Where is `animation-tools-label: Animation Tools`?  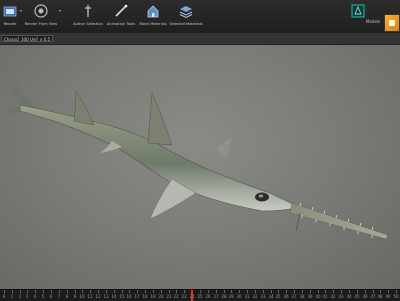
animation-tools-label: Animation Tools is located at coordinates (121, 24).